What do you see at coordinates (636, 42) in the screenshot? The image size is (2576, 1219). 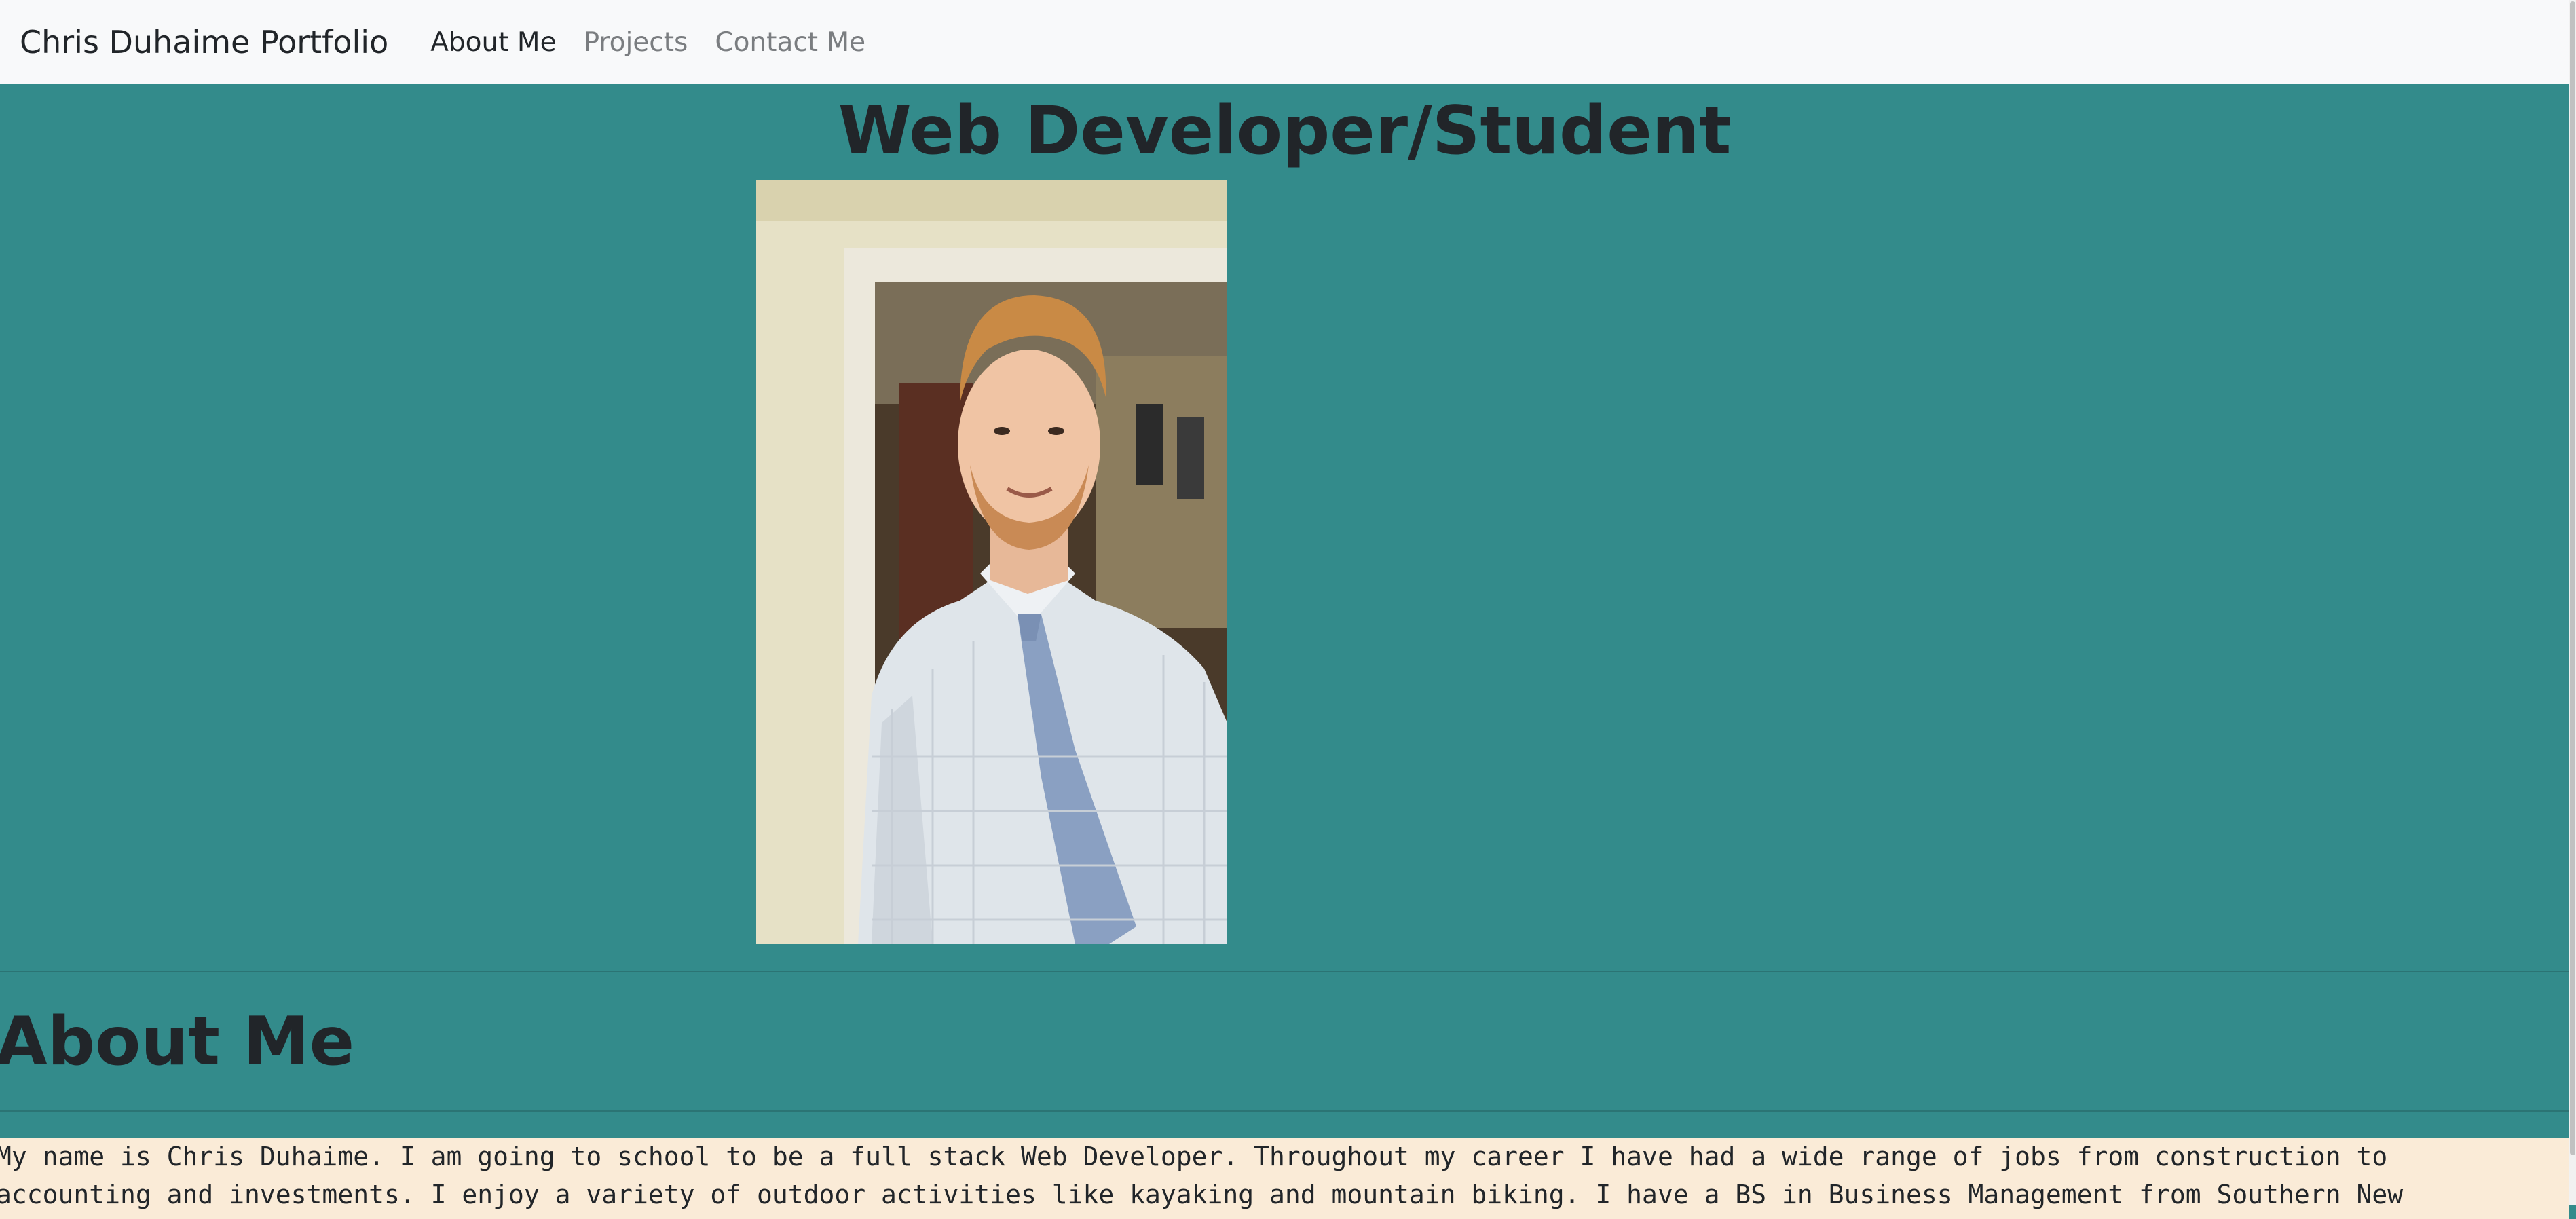 I see `nav-link-projects: Projects` at bounding box center [636, 42].